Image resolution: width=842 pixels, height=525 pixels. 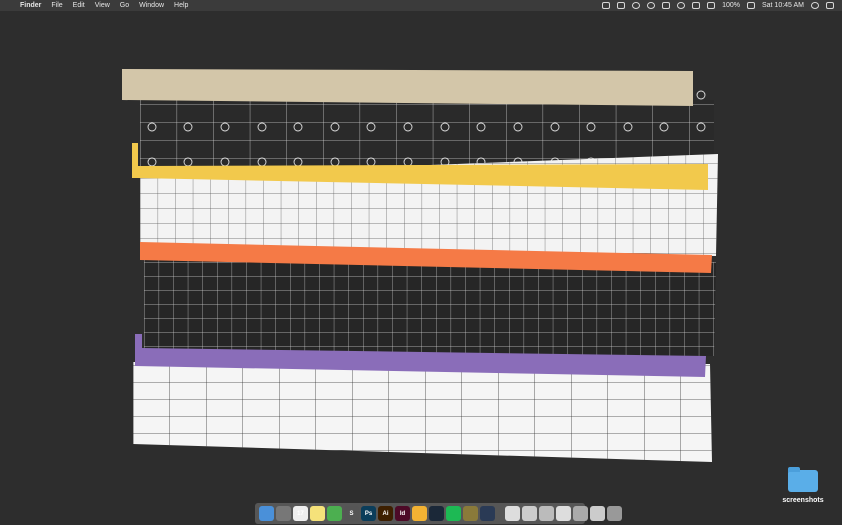 I want to click on menu-window: Window, so click(x=151, y=5).